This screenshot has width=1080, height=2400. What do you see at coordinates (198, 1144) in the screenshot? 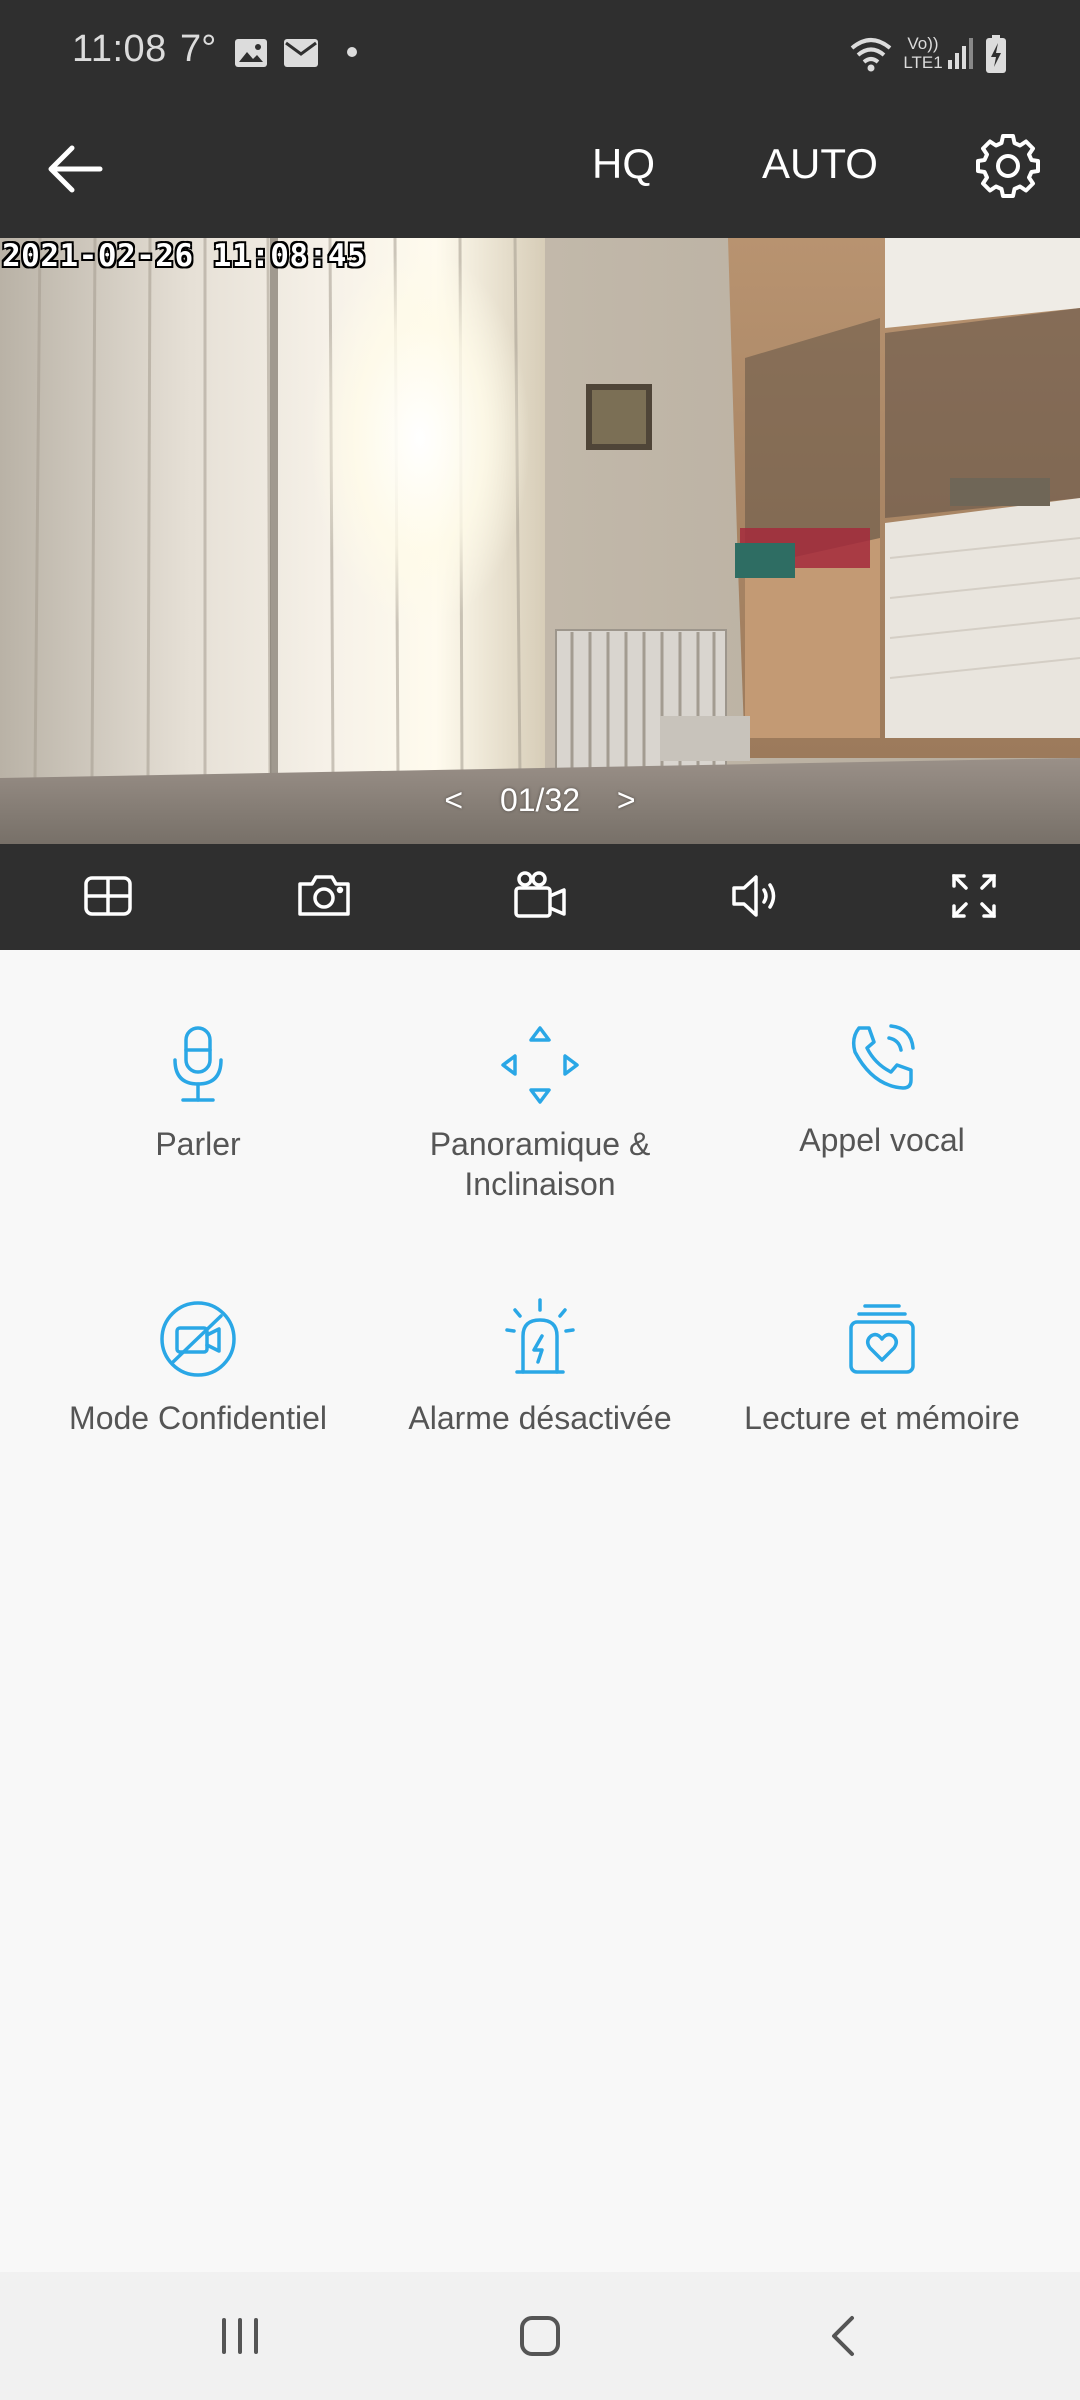
I see `feature-label: Parler` at bounding box center [198, 1144].